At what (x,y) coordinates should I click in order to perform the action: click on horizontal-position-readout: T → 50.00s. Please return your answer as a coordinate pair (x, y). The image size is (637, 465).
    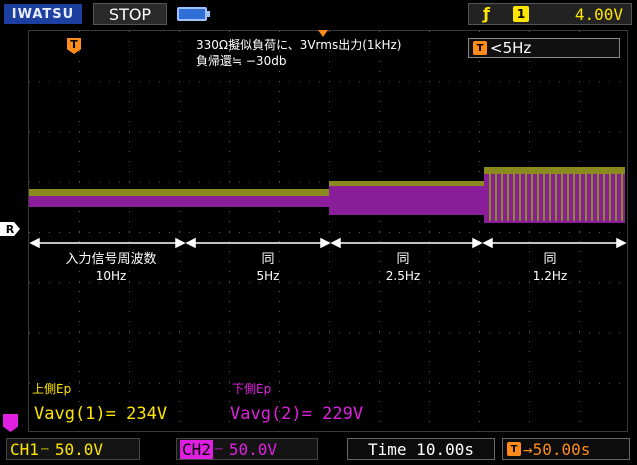
    Looking at the image, I should click on (566, 449).